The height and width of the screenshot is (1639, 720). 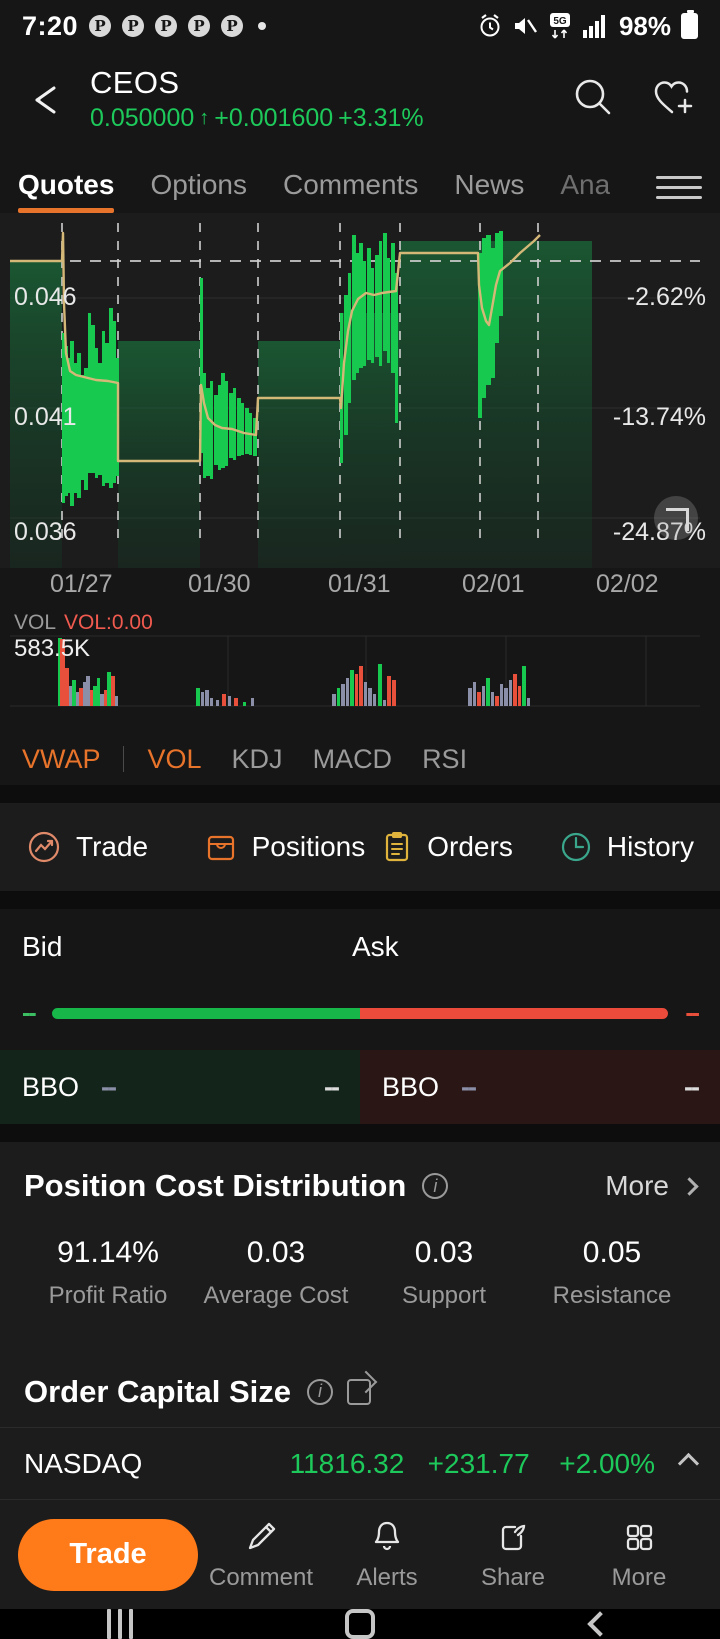 I want to click on share-box-icon, so click(x=513, y=1537).